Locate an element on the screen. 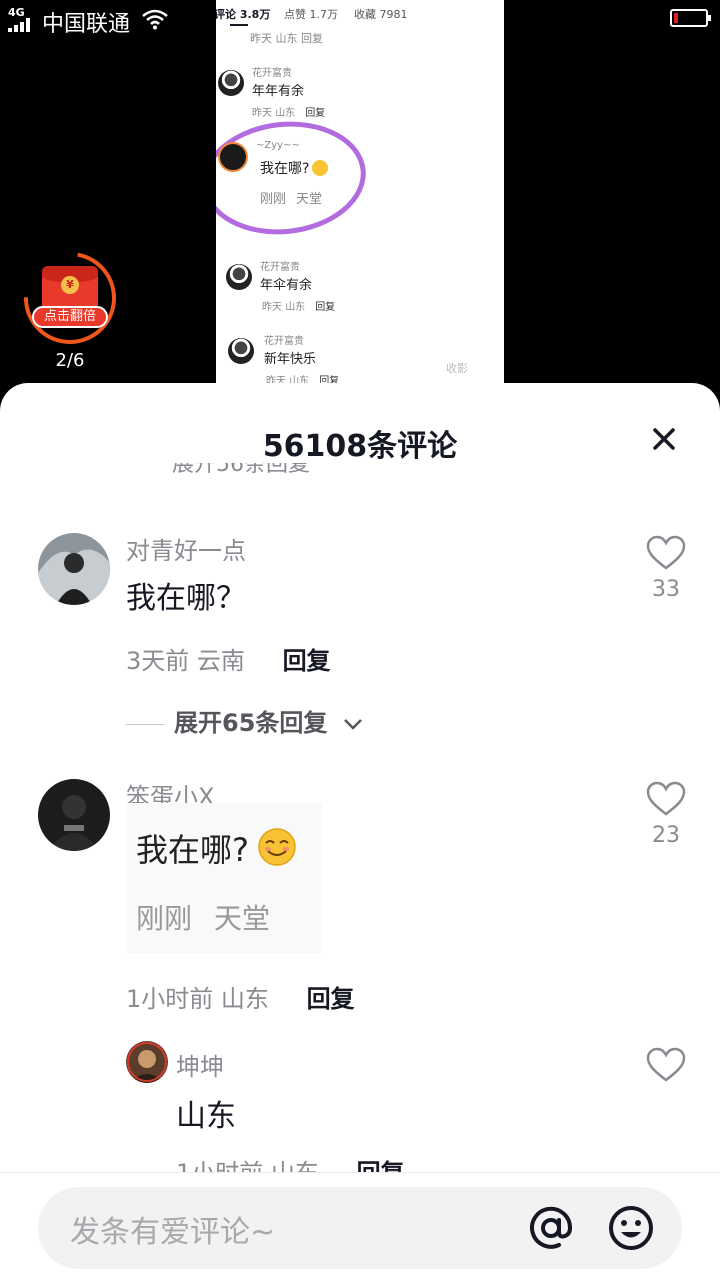  coin-icon: ¥ is located at coordinates (70, 285).